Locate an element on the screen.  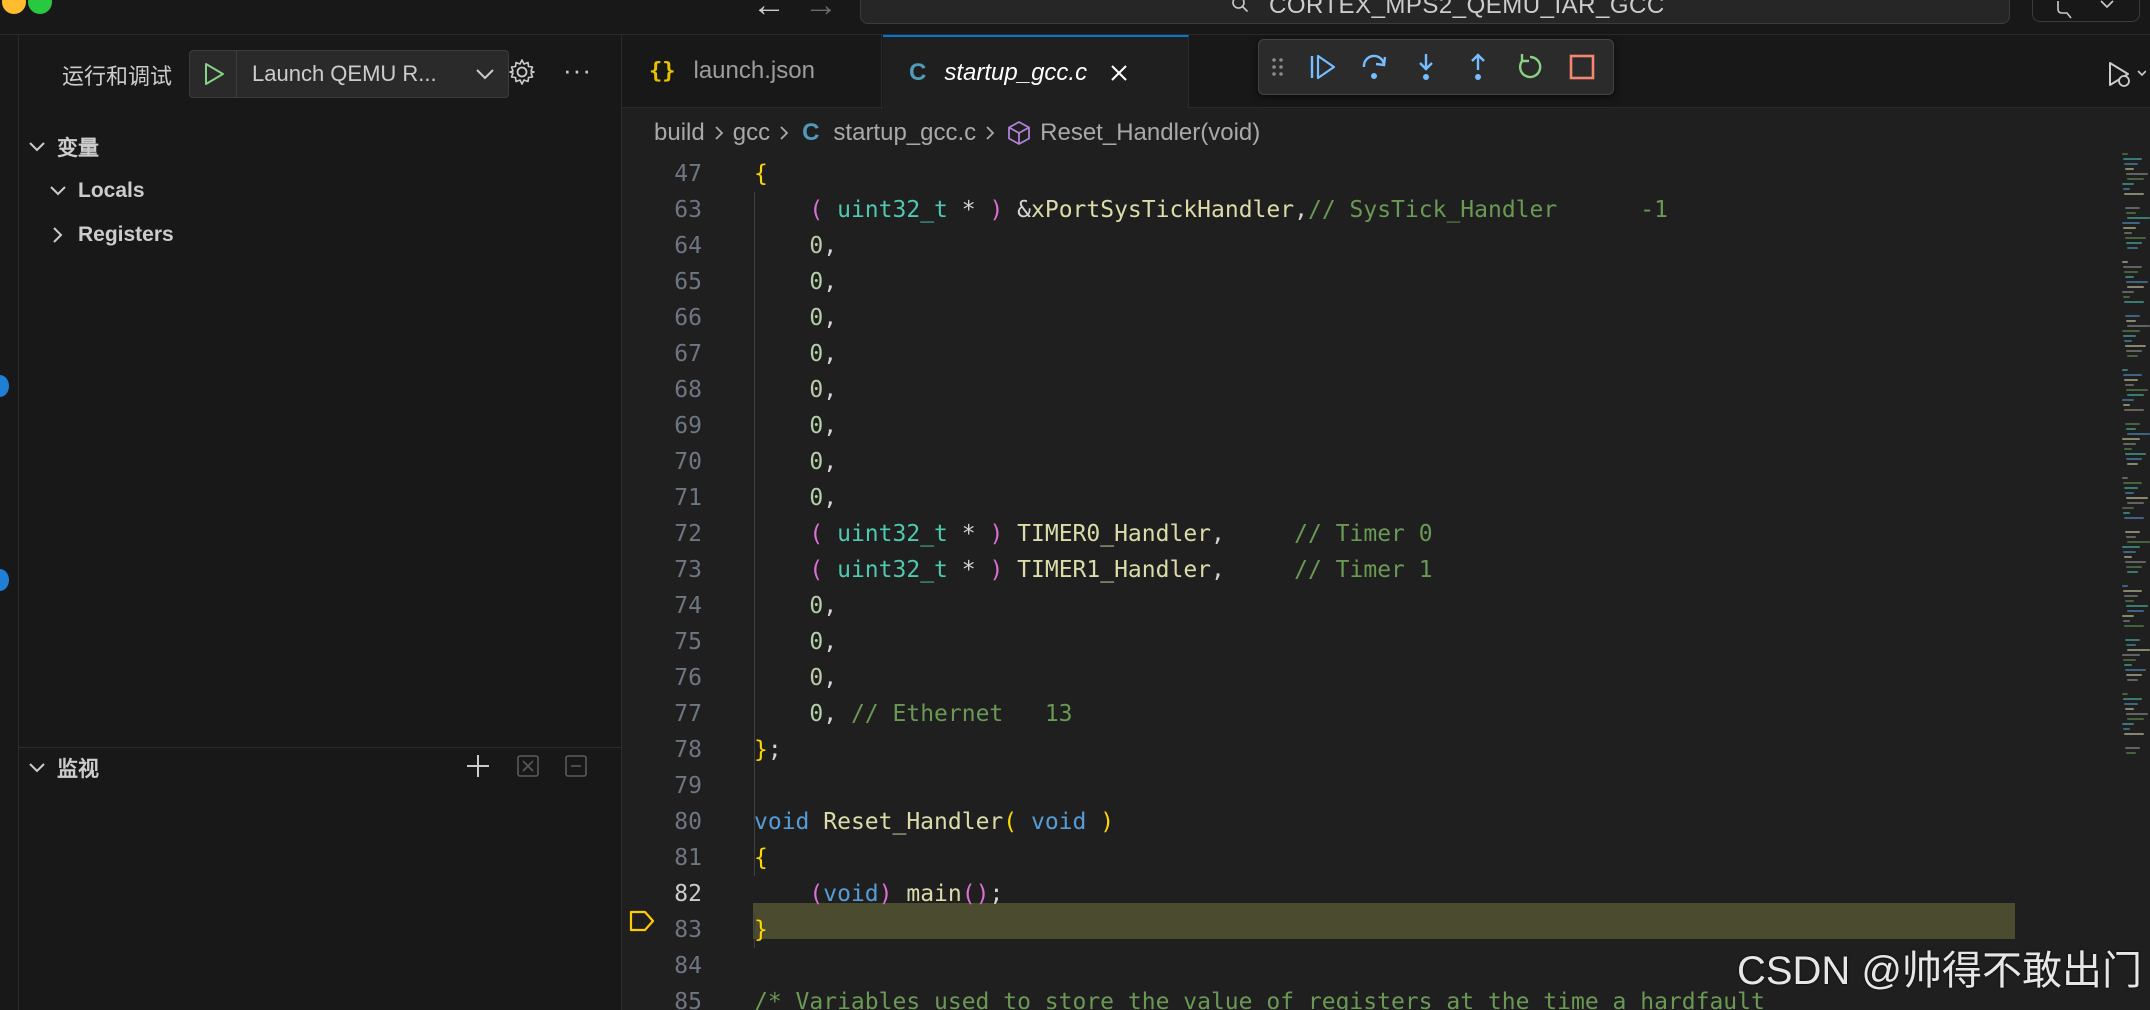
breadcrumb-folder: gcc is located at coordinates (751, 133).